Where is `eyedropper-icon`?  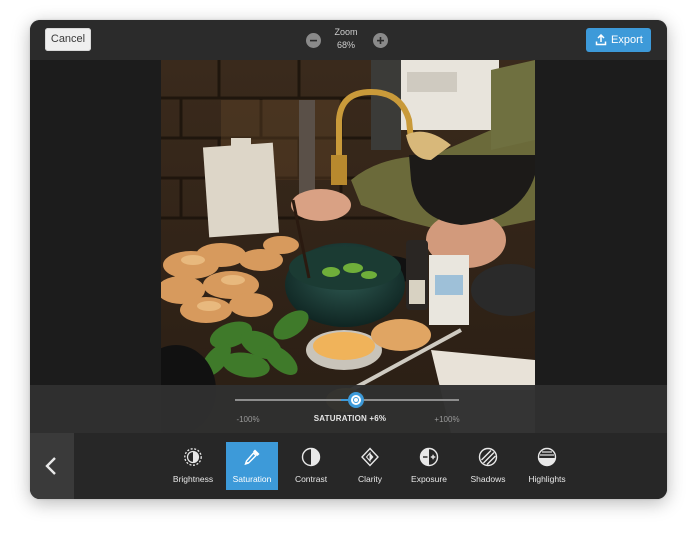 eyedropper-icon is located at coordinates (252, 457).